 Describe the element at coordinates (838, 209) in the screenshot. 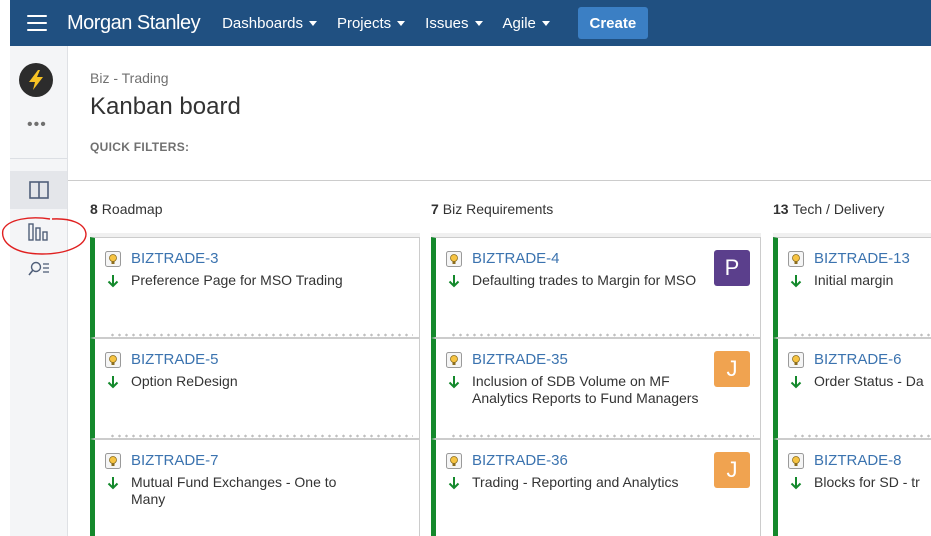

I see `column-name: Tech / Delivery` at that location.